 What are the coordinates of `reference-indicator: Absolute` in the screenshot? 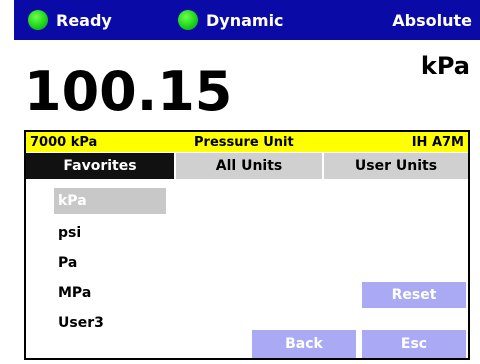 It's located at (432, 20).